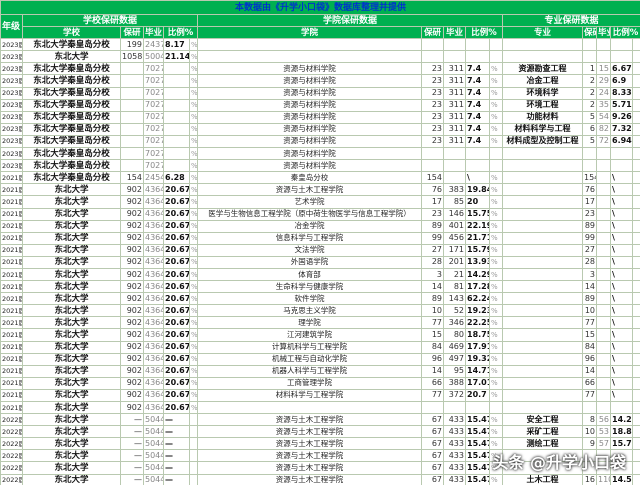 This screenshot has height=485, width=640. Describe the element at coordinates (603, 420) in the screenshot. I see `cell-major-biye: 56` at that location.